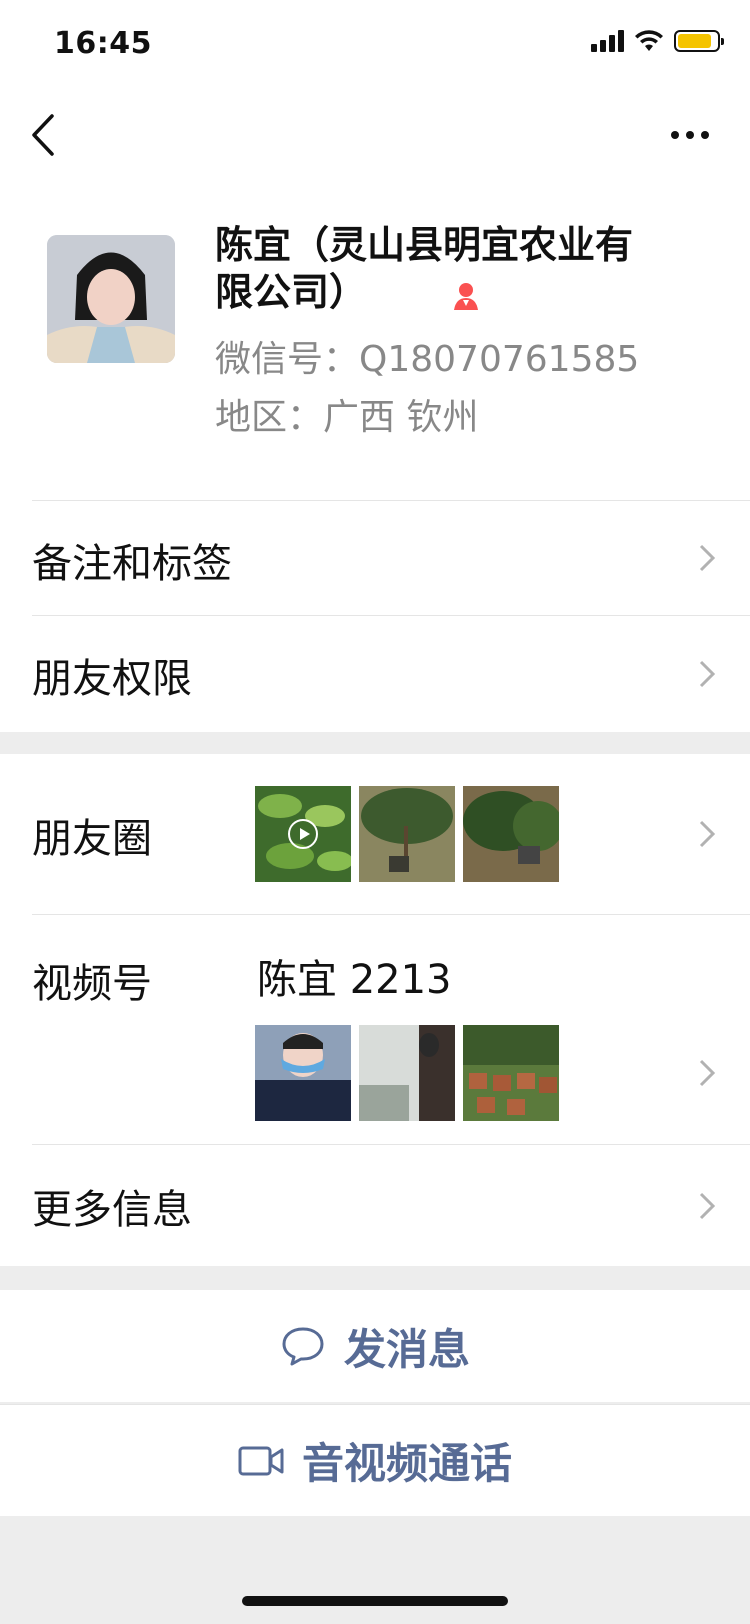  What do you see at coordinates (406, 1349) in the screenshot?
I see `send-message-label: 发消息` at bounding box center [406, 1349].